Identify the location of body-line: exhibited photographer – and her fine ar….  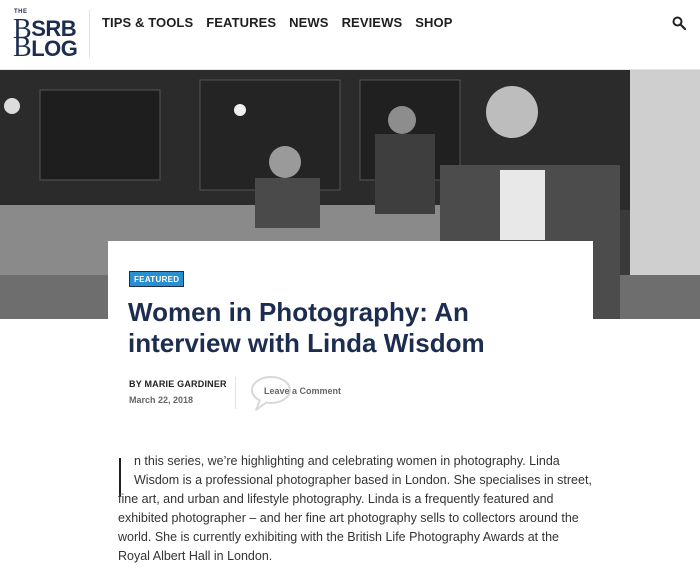
(348, 518).